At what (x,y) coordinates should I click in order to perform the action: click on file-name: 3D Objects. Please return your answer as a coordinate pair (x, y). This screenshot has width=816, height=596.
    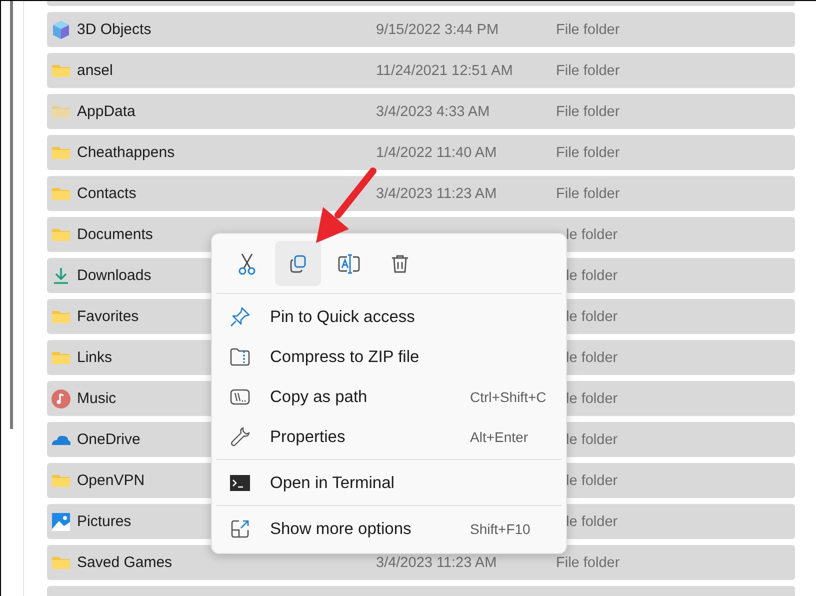
    Looking at the image, I should click on (114, 29).